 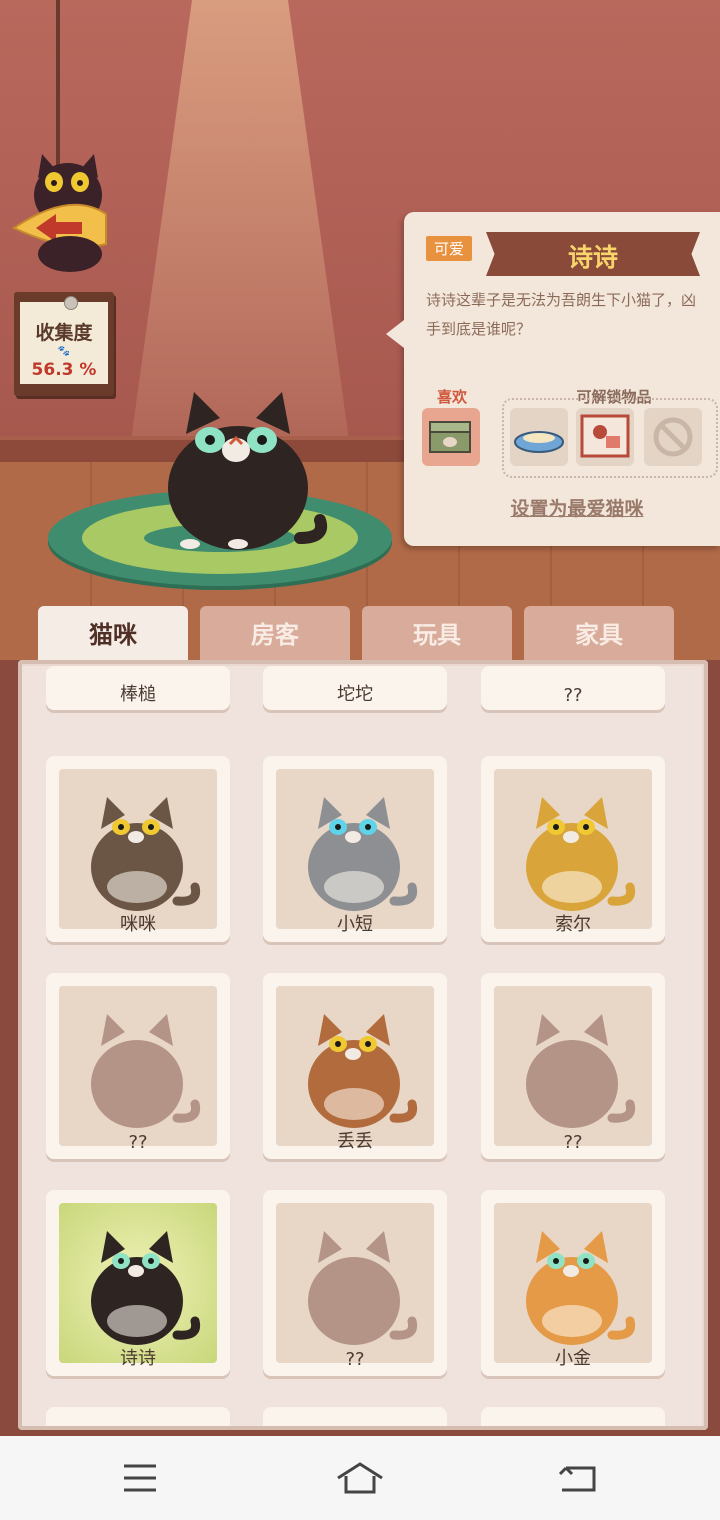 What do you see at coordinates (58, 85) in the screenshot?
I see `hanging-rope` at bounding box center [58, 85].